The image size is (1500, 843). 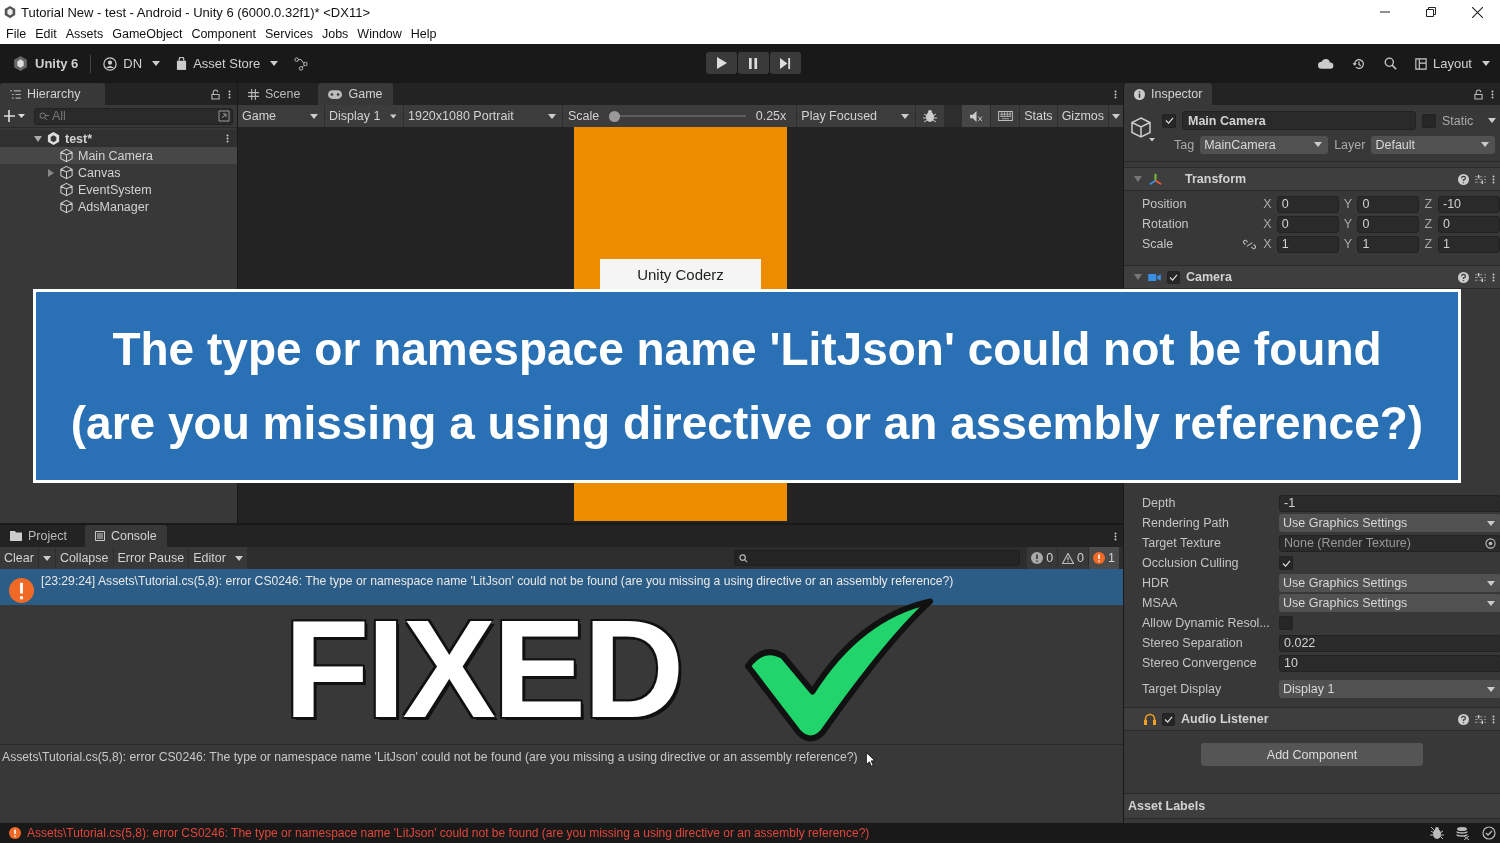 What do you see at coordinates (1312, 277) in the screenshot?
I see `component-header: Camera` at bounding box center [1312, 277].